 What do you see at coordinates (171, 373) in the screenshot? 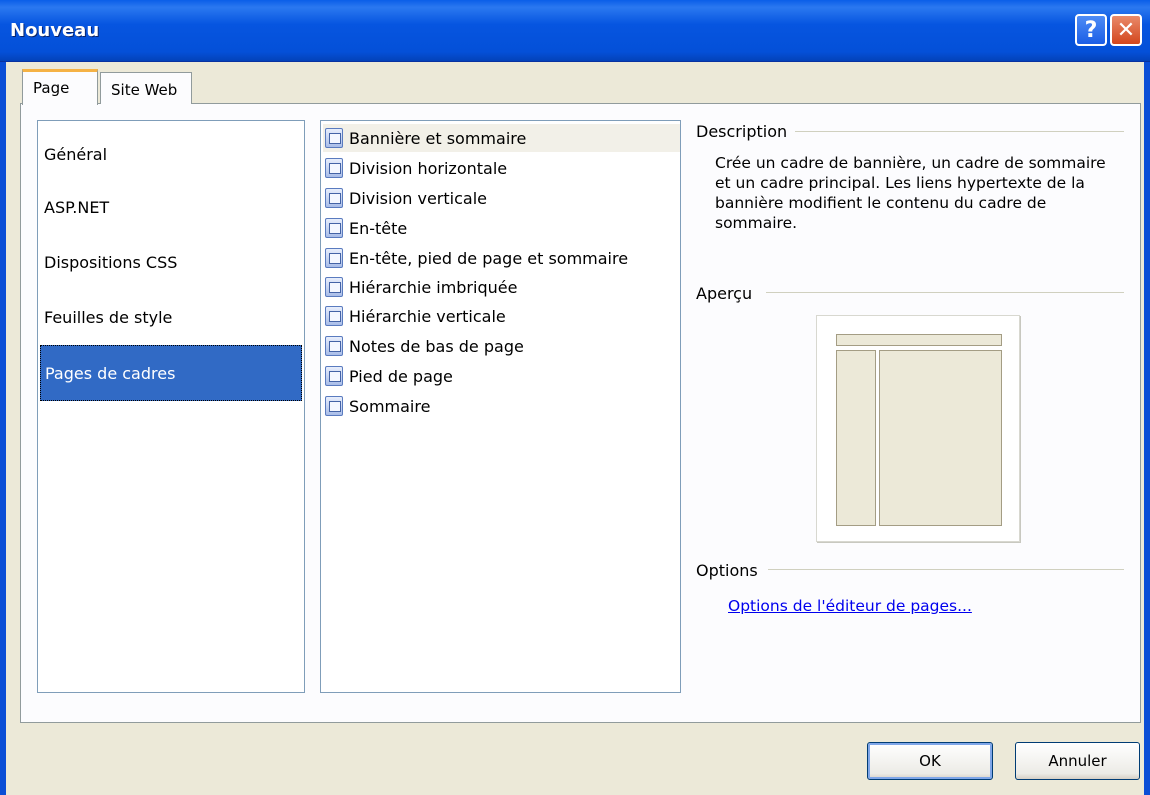
I see `category-item-frames-pages: Pages de cadres` at bounding box center [171, 373].